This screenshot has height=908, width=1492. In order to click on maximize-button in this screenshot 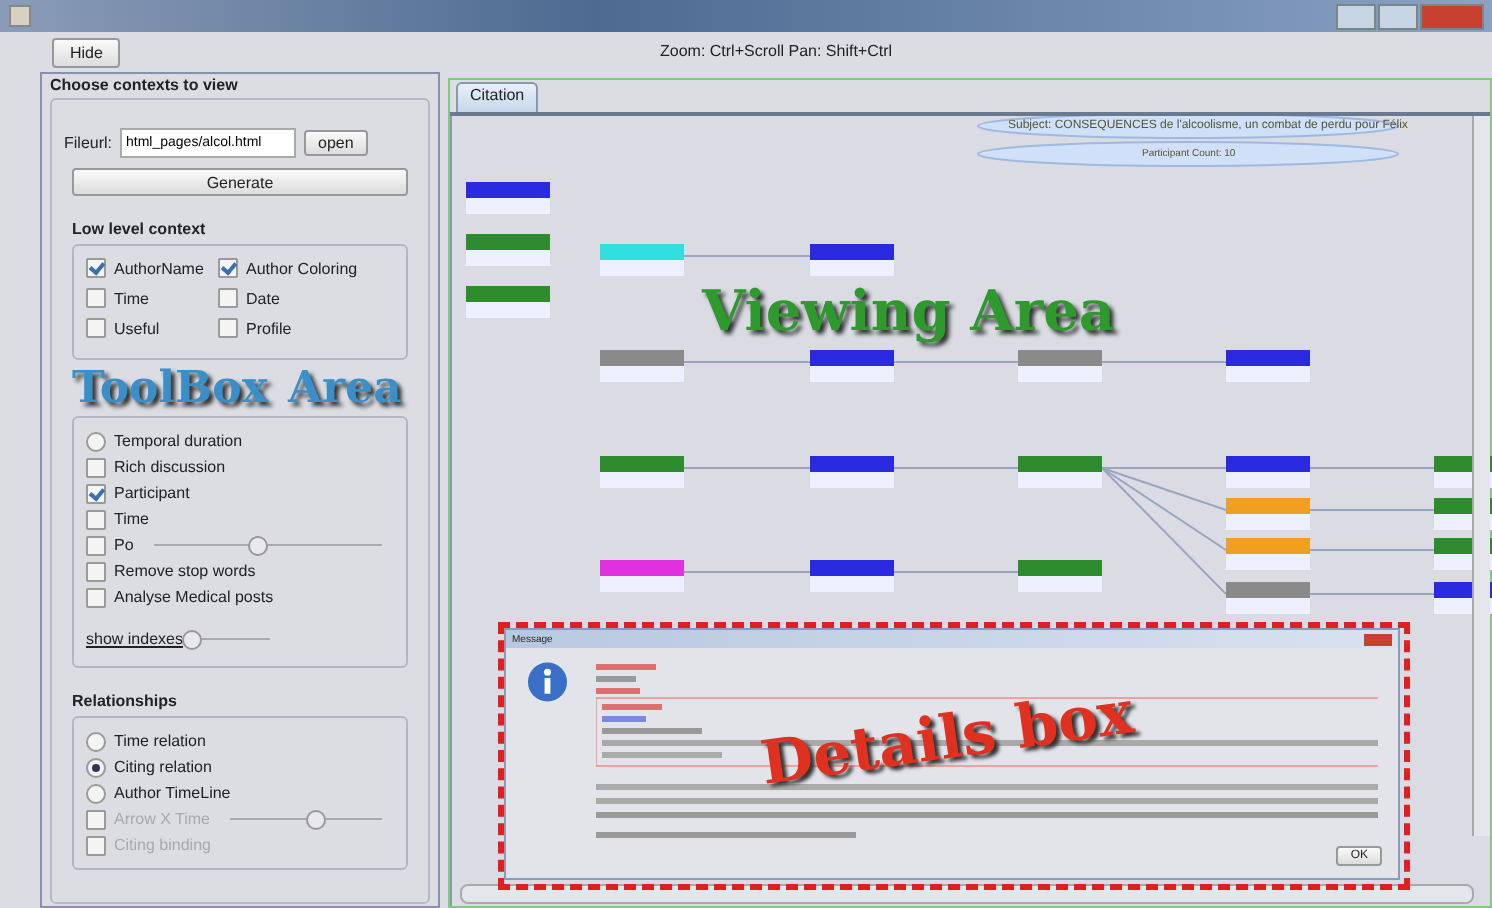, I will do `click(1398, 16)`.